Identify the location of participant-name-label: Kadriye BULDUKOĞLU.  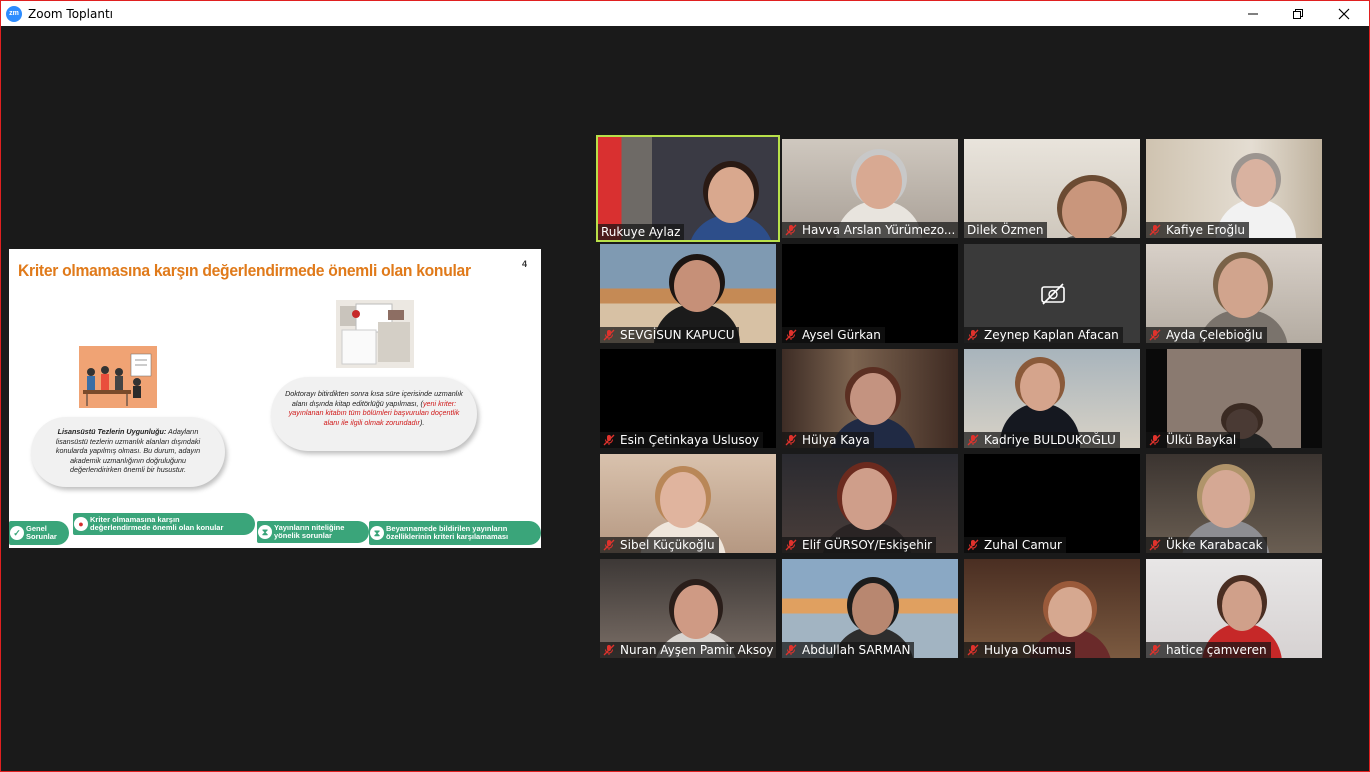
(1042, 440).